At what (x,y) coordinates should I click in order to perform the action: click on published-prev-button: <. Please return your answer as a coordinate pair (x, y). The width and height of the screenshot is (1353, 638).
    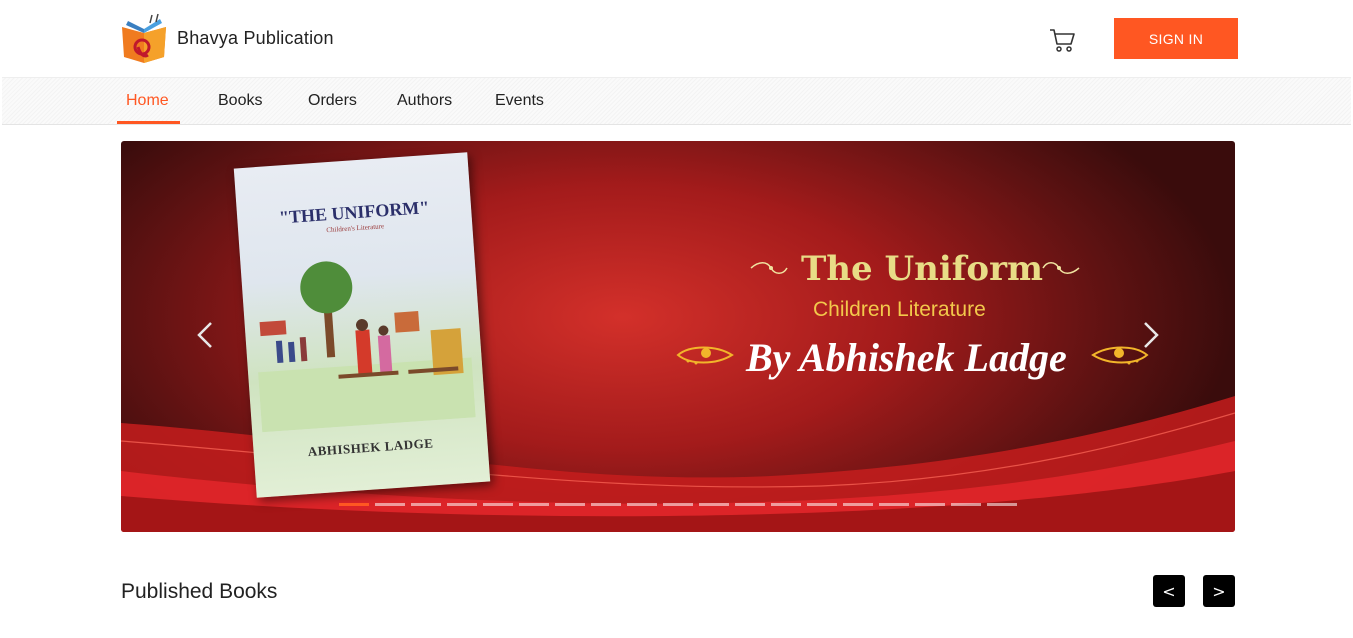
    Looking at the image, I should click on (1169, 591).